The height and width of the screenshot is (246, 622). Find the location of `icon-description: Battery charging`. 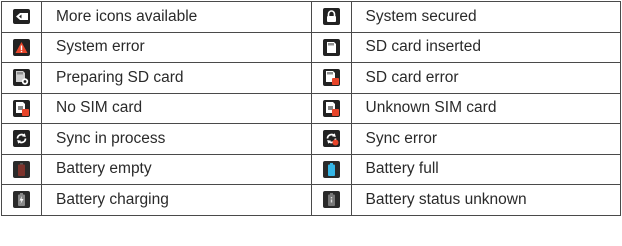

icon-description: Battery charging is located at coordinates (176, 200).